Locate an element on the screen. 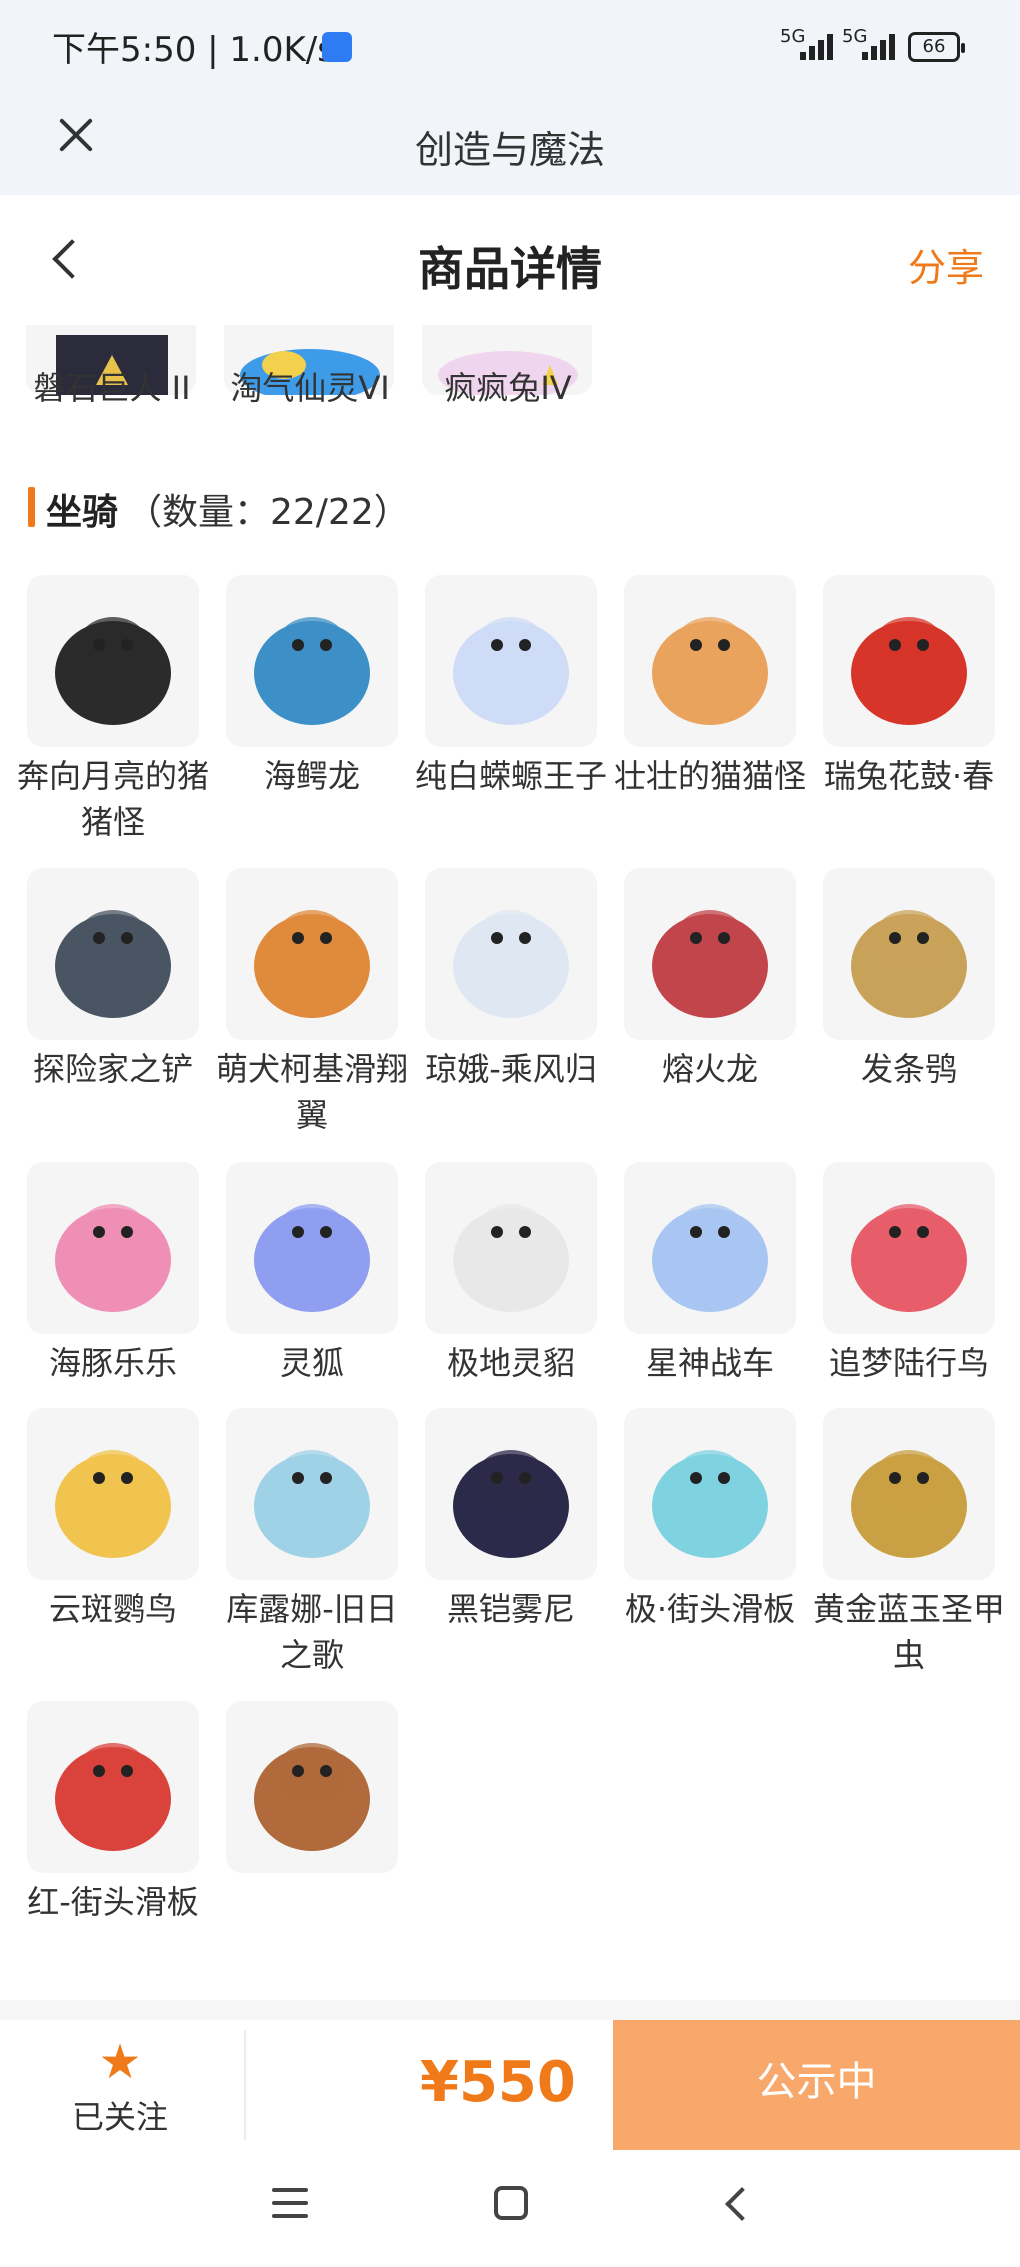 Image resolution: width=1020 pixels, height=2267 pixels. mount-tile: 海豚乐乐 is located at coordinates (113, 1274).